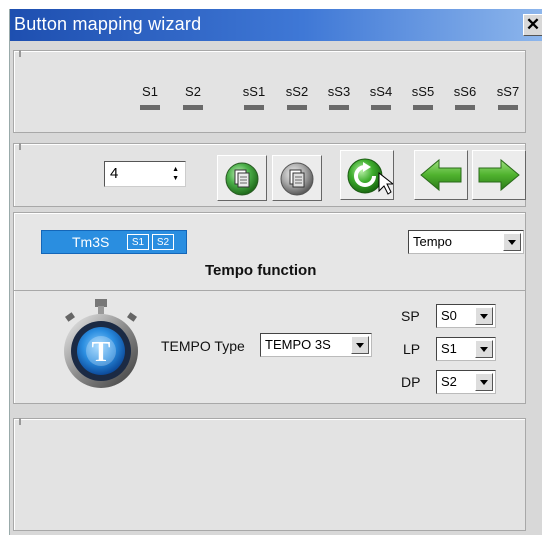  I want to click on function-tag: S2, so click(163, 242).